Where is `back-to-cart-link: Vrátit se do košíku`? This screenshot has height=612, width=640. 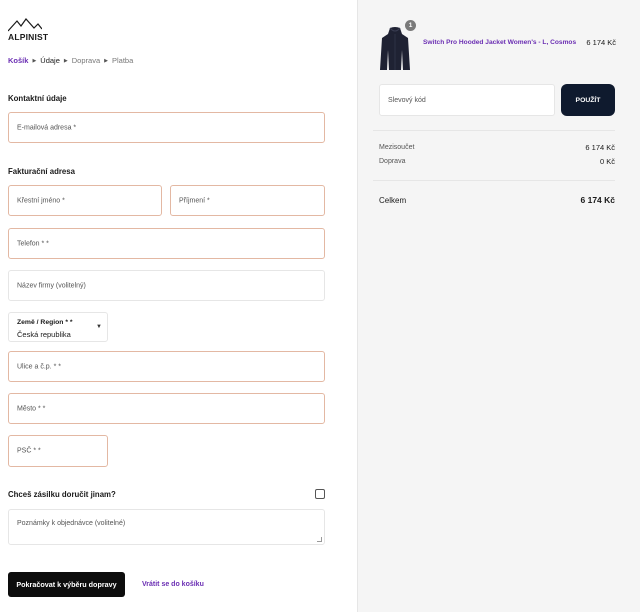
back-to-cart-link: Vrátit se do košíku is located at coordinates (173, 584).